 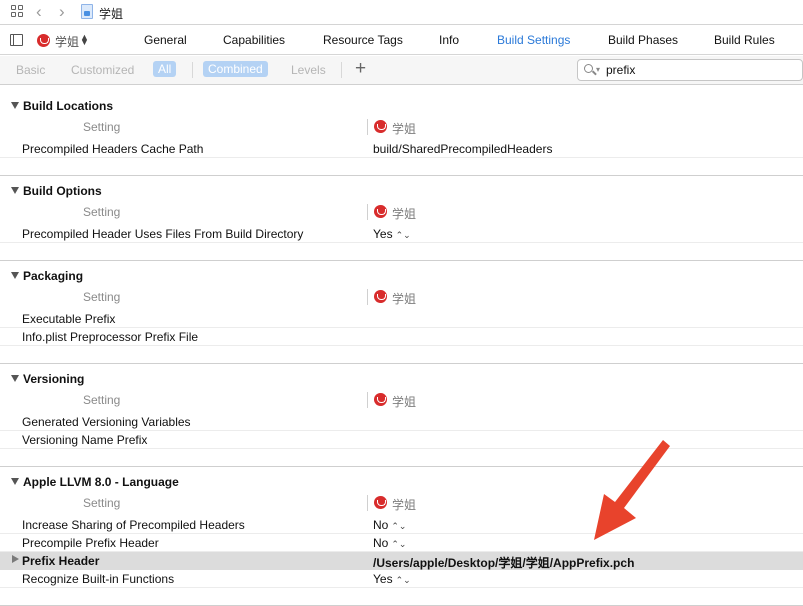 What do you see at coordinates (102, 70) in the screenshot?
I see `filter-customized-button: Customized` at bounding box center [102, 70].